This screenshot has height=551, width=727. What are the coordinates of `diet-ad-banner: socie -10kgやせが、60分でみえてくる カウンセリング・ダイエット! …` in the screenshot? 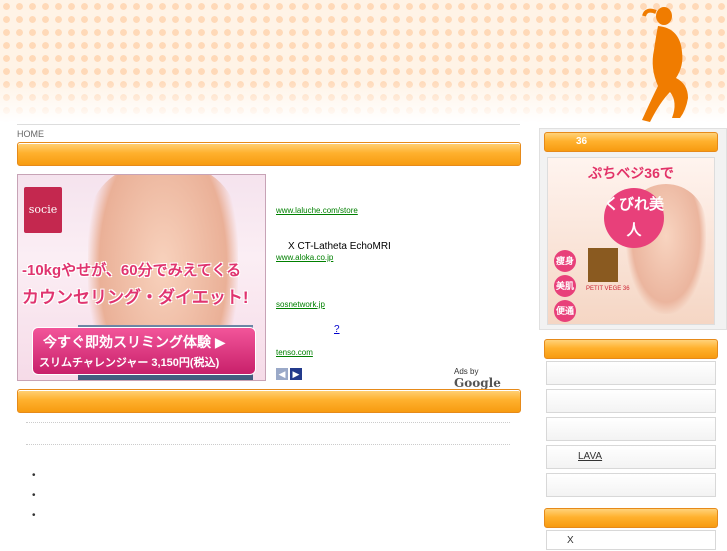 It's located at (141, 277).